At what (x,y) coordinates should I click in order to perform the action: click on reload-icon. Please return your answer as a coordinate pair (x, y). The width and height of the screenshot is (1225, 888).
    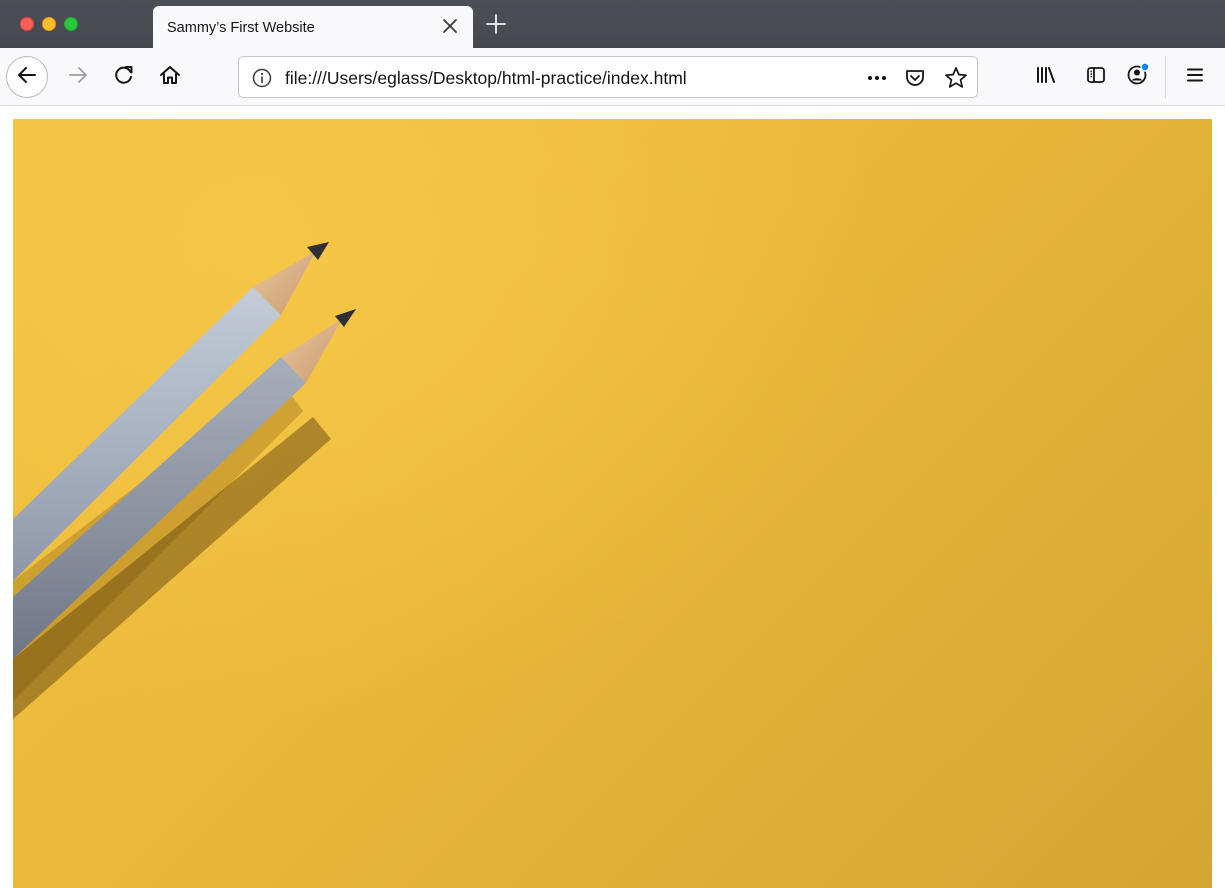
    Looking at the image, I should click on (124, 77).